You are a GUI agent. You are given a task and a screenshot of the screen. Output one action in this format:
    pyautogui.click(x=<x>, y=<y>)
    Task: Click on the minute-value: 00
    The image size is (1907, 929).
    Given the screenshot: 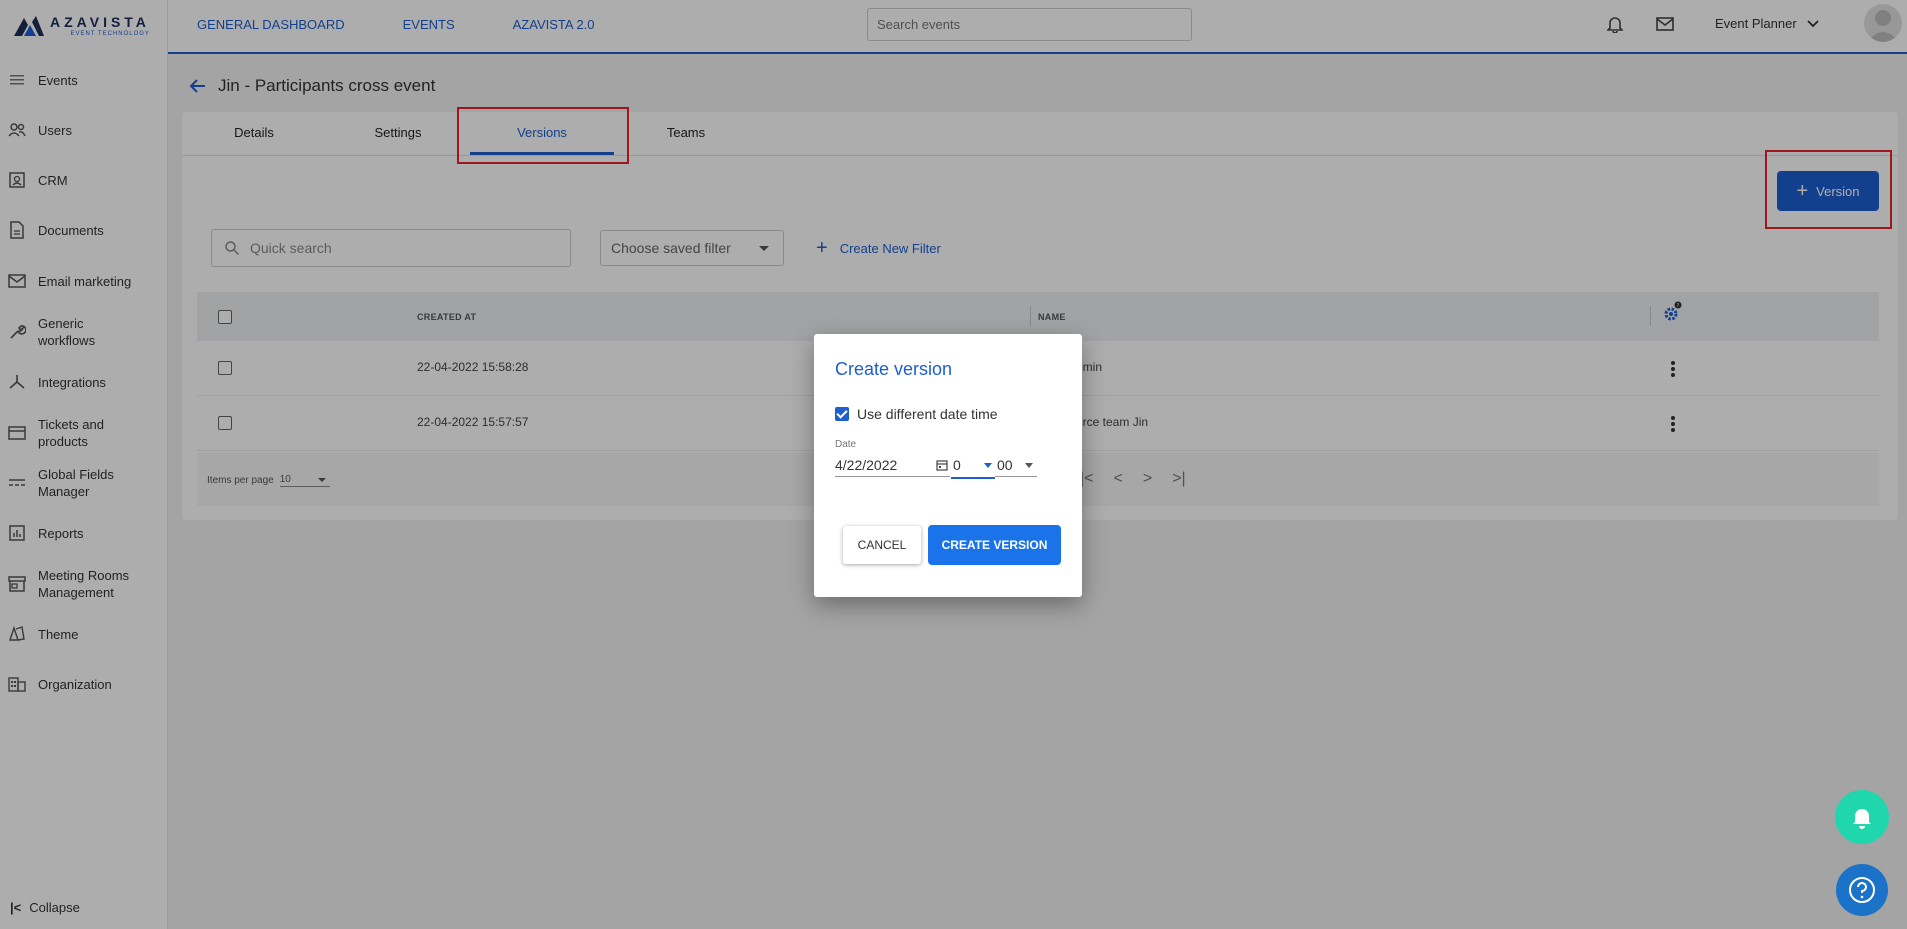 What is the action you would take?
    pyautogui.click(x=1005, y=465)
    